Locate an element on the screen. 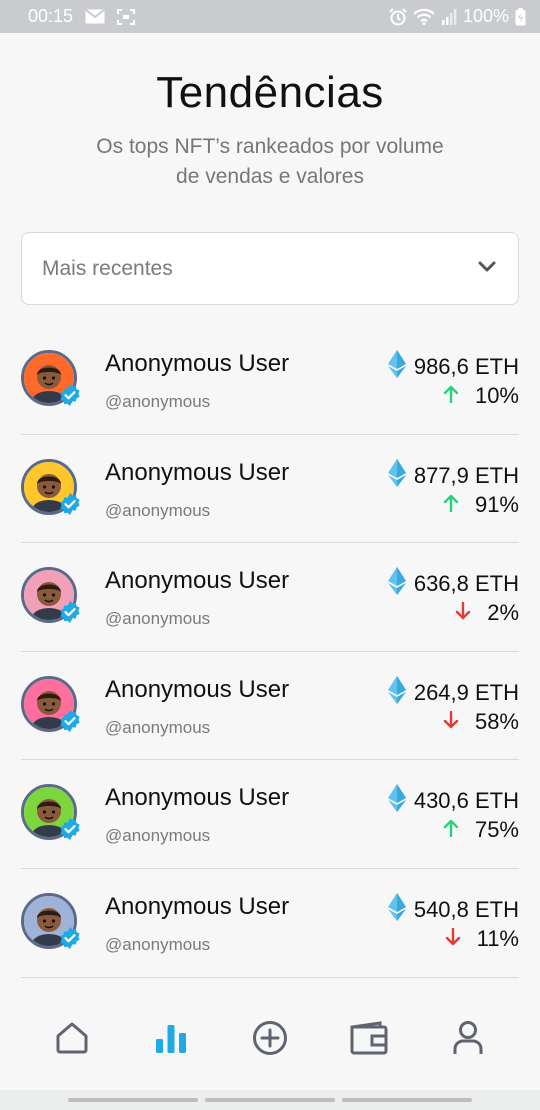  mail-icon is located at coordinates (95, 16).